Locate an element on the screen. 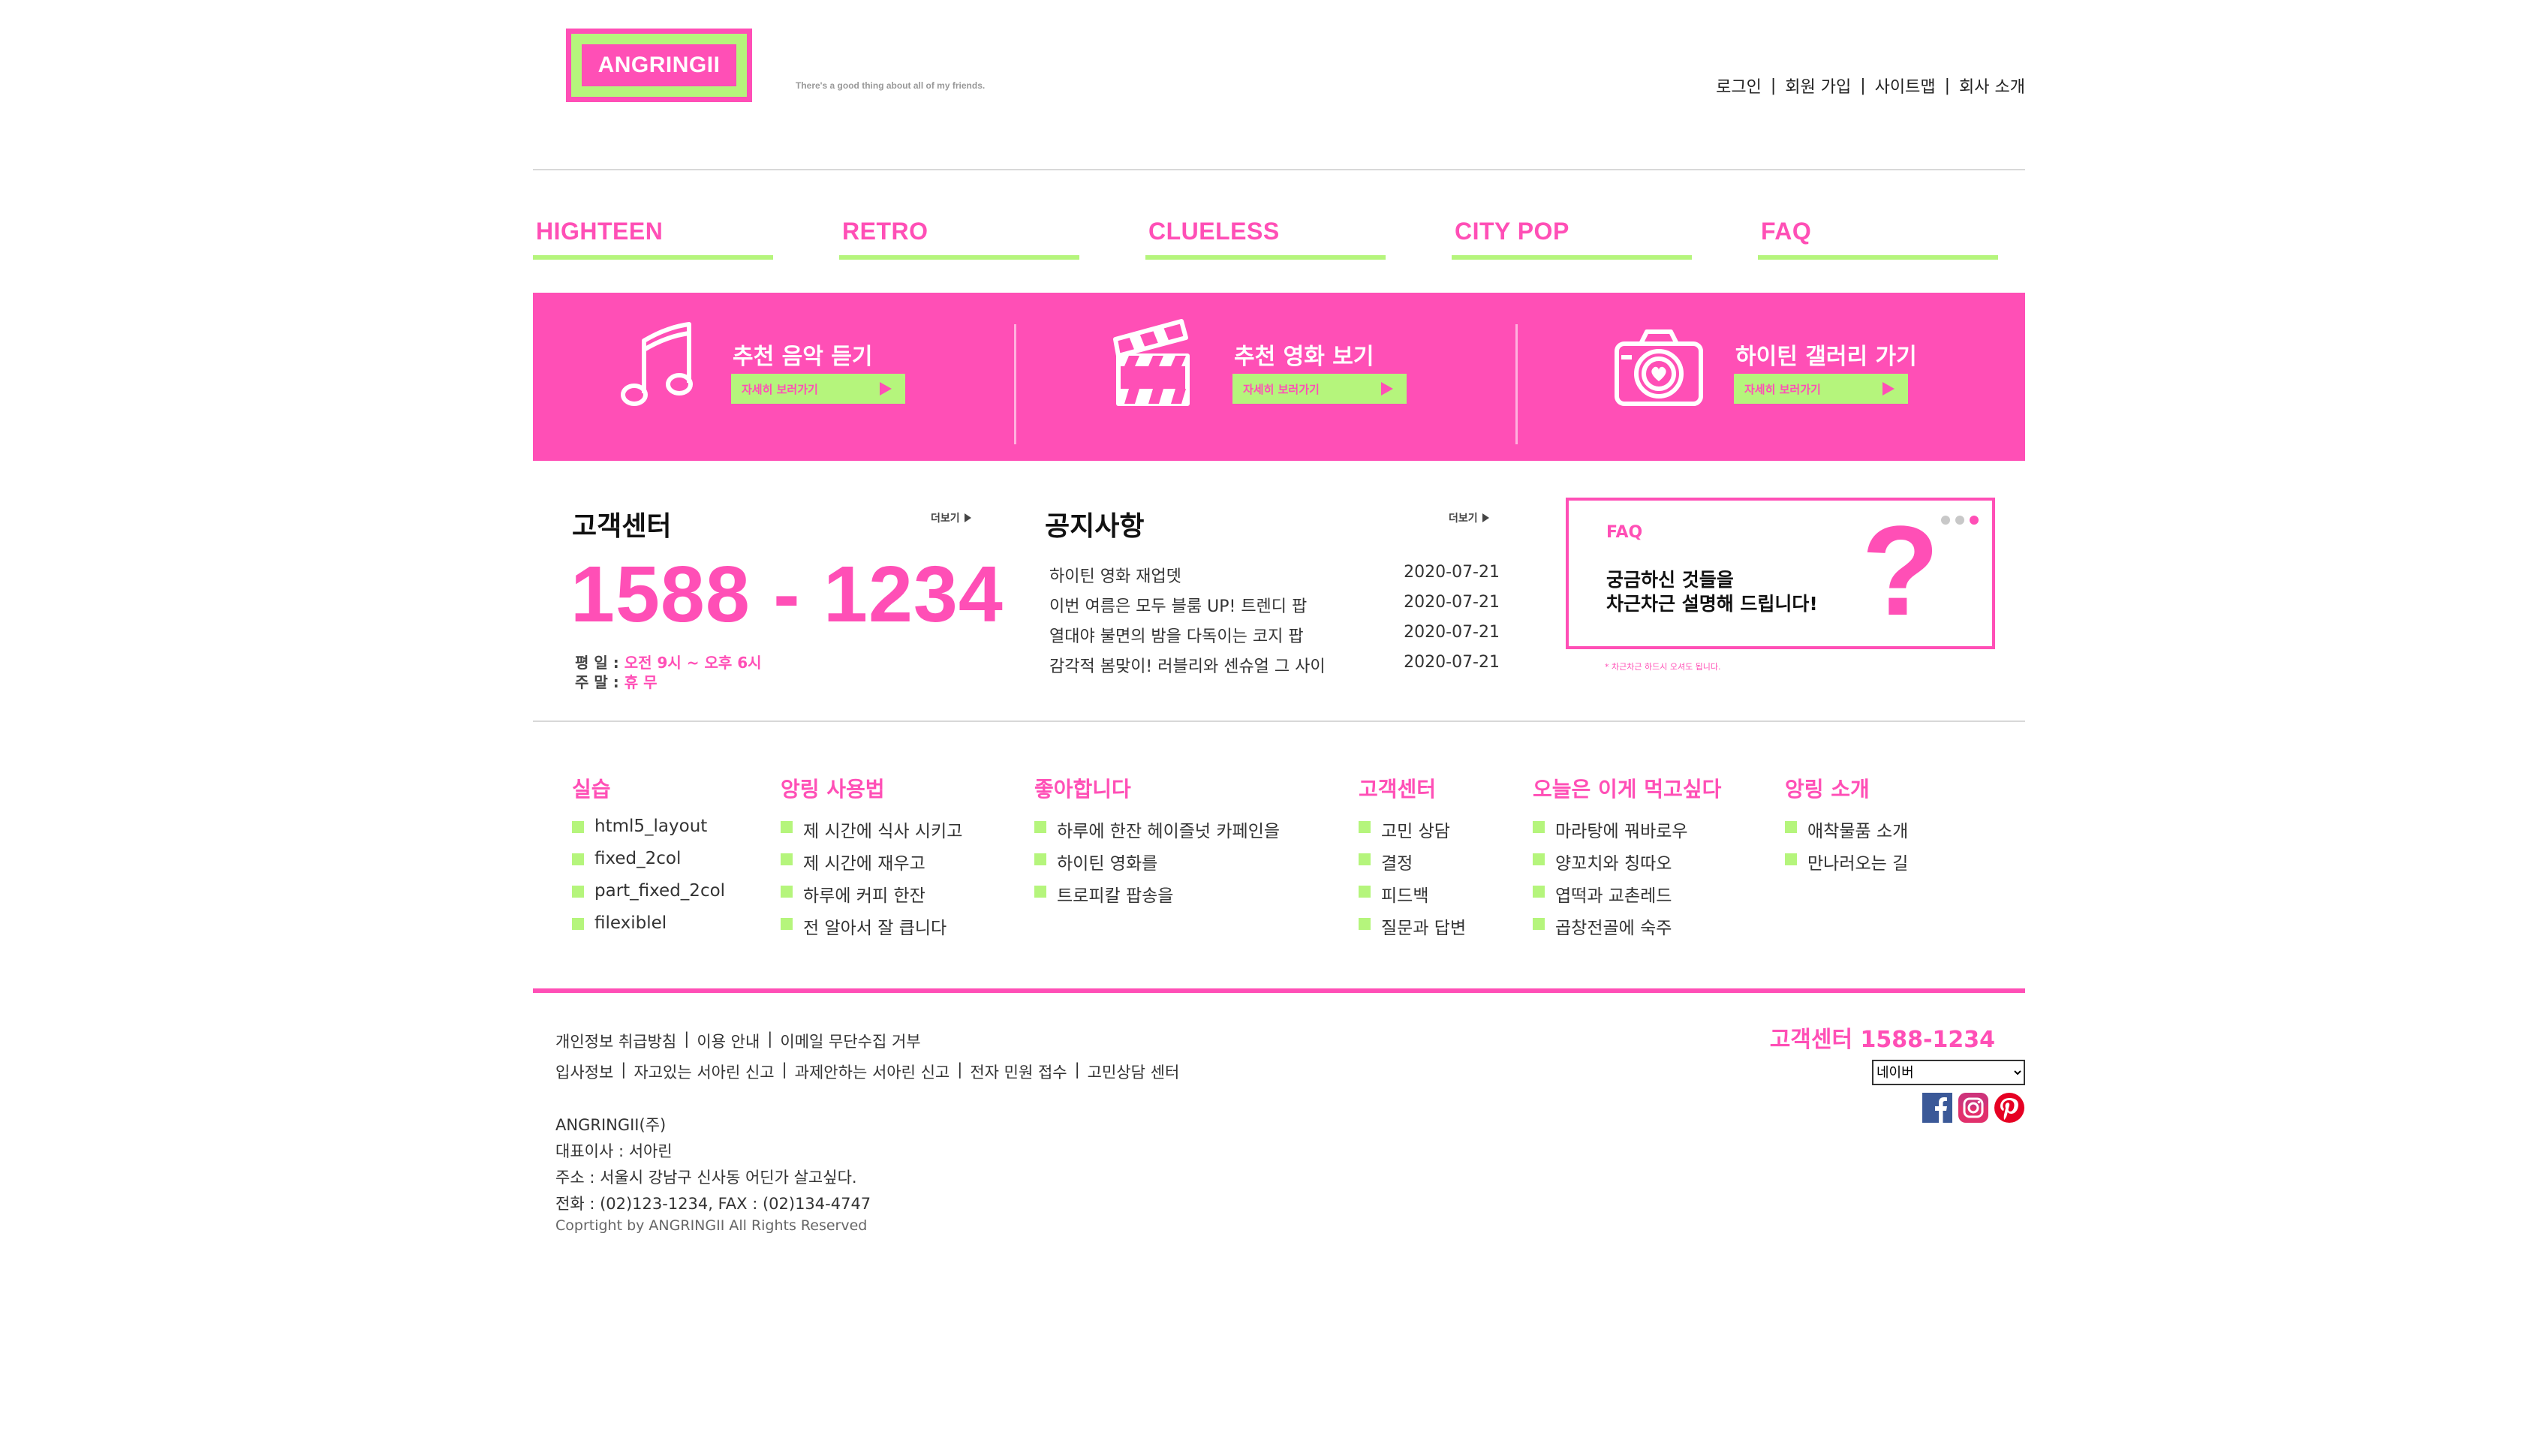 Image resolution: width=2522 pixels, height=1456 pixels. notice-item: 열대야 불면의 밤을 다독이는 코지 팝 2020-07-21 is located at coordinates (1274, 638).